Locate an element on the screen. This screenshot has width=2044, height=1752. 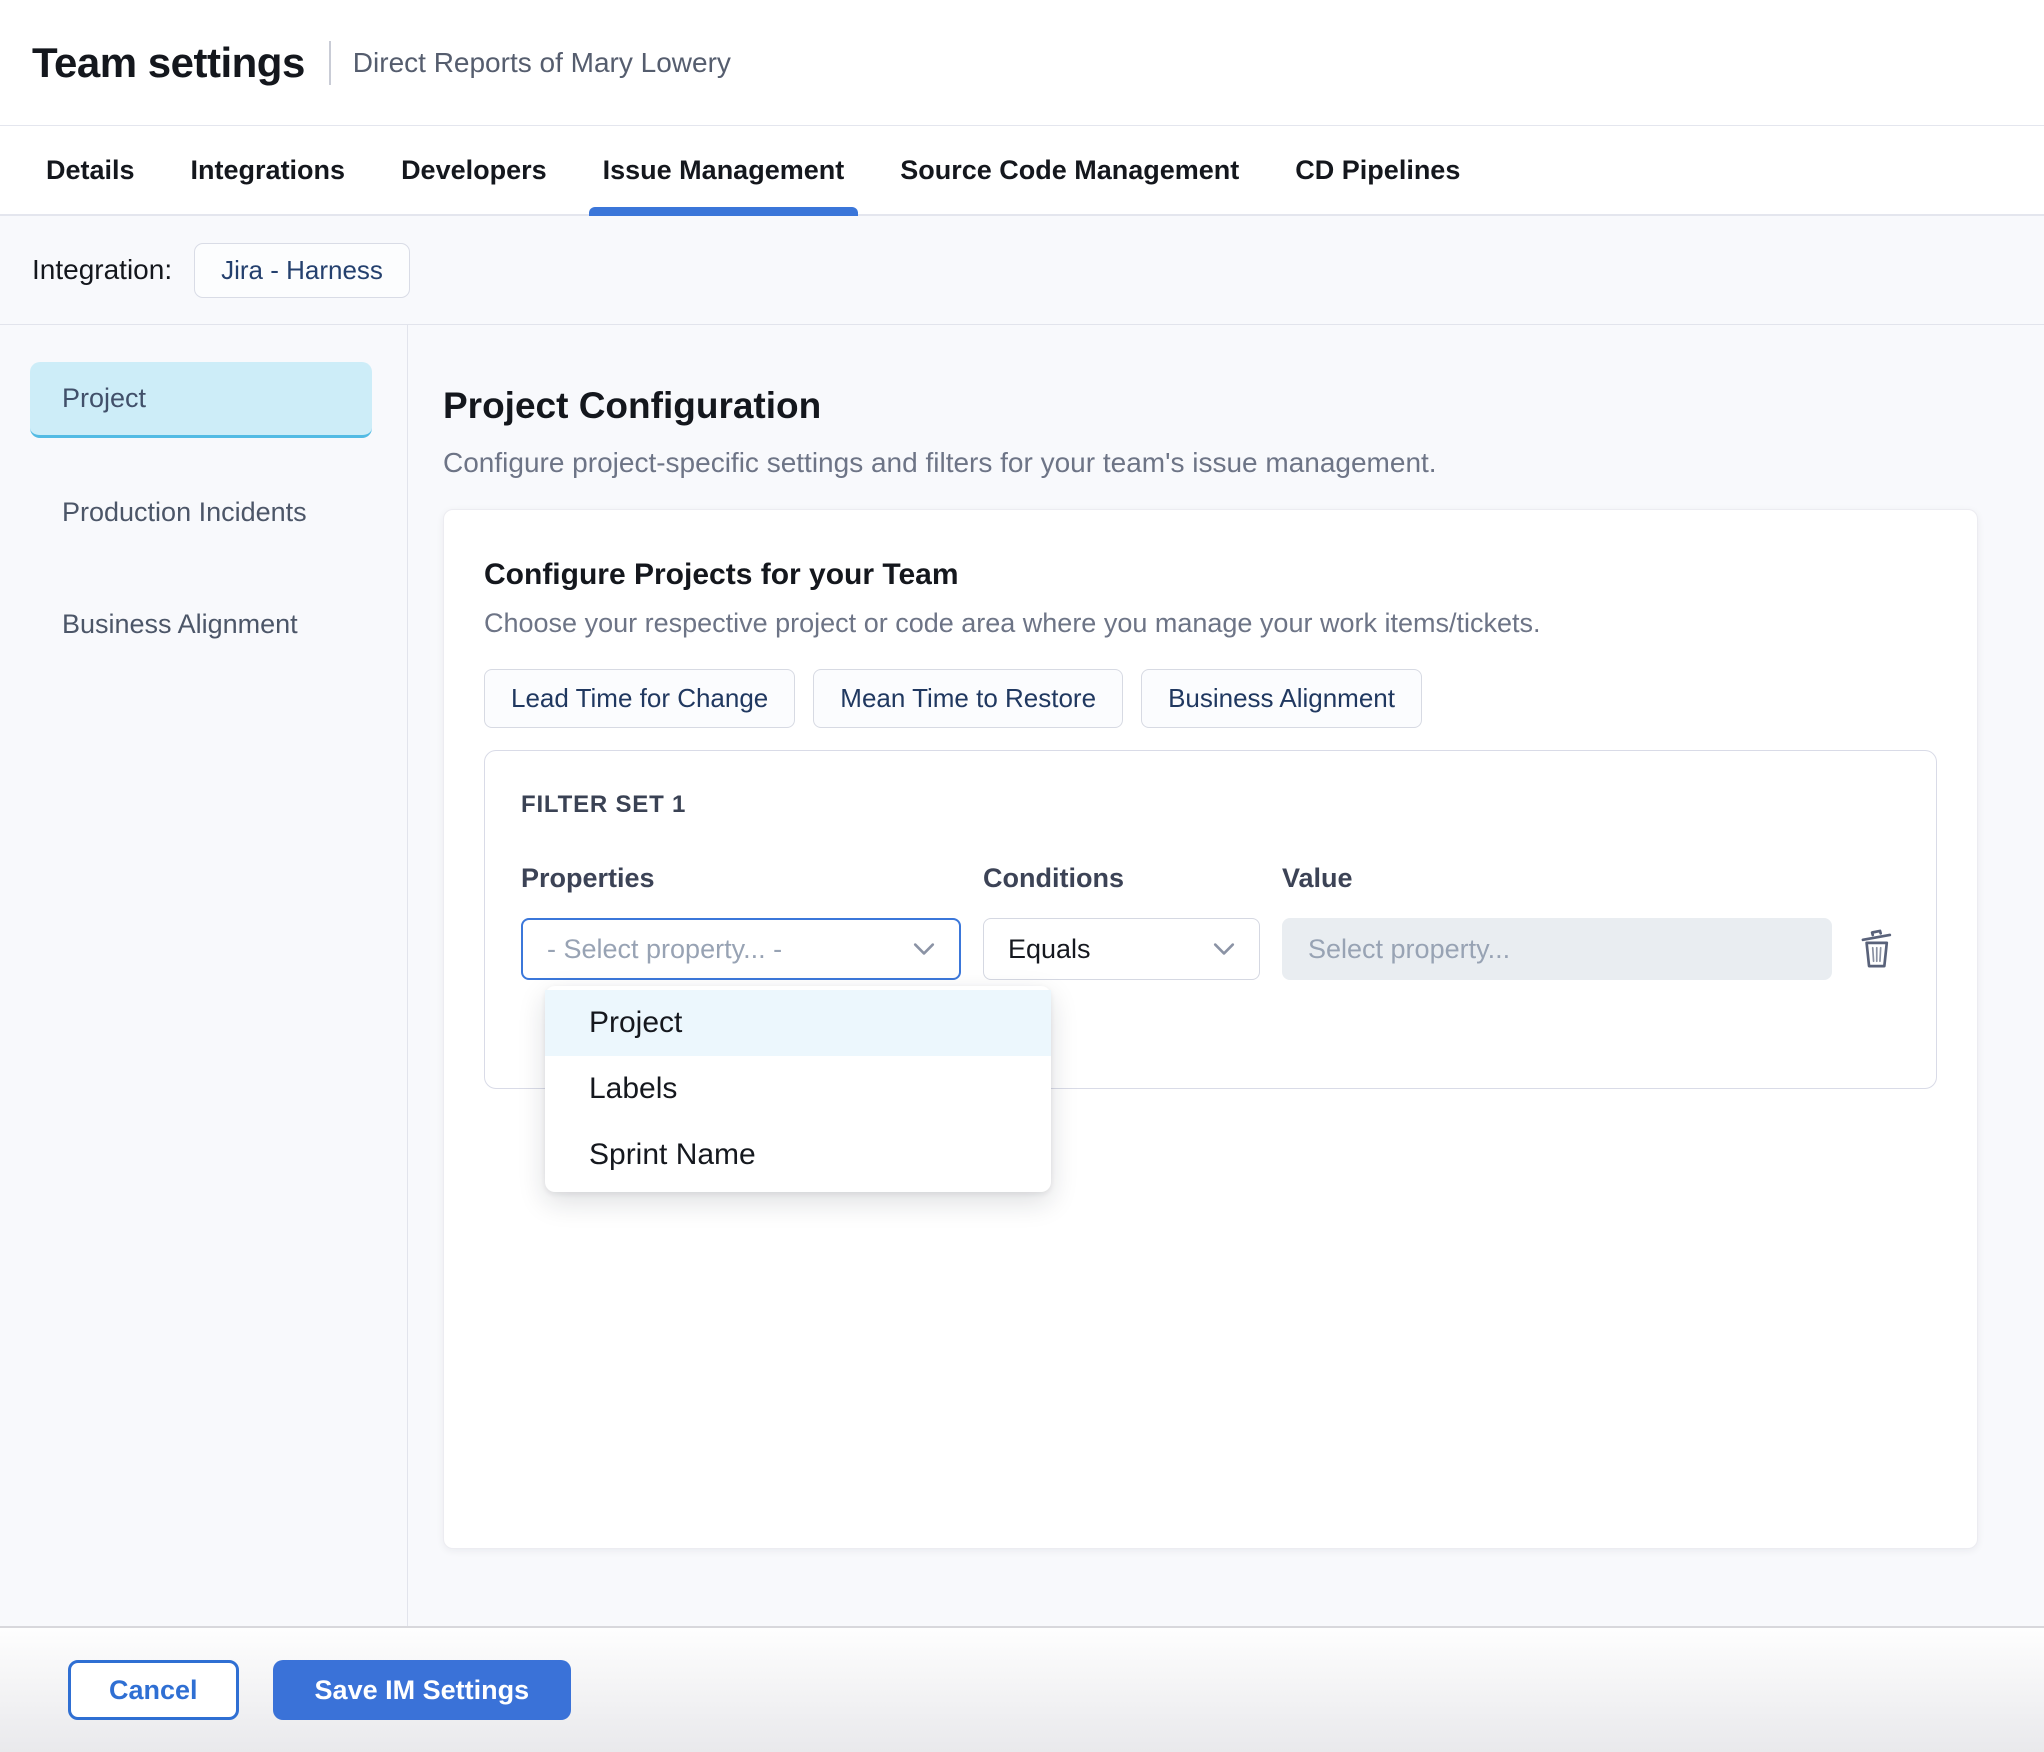
filter-set-title: FILTER SET 1 is located at coordinates (604, 804).